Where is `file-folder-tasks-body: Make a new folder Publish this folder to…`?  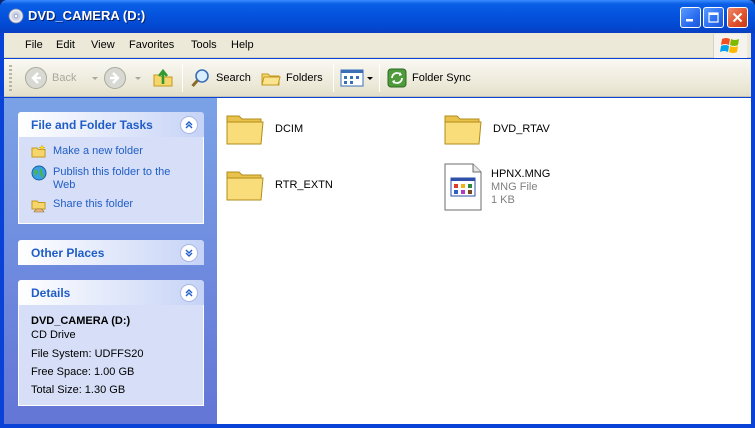 file-folder-tasks-body: Make a new folder Publish this folder to… is located at coordinates (111, 180).